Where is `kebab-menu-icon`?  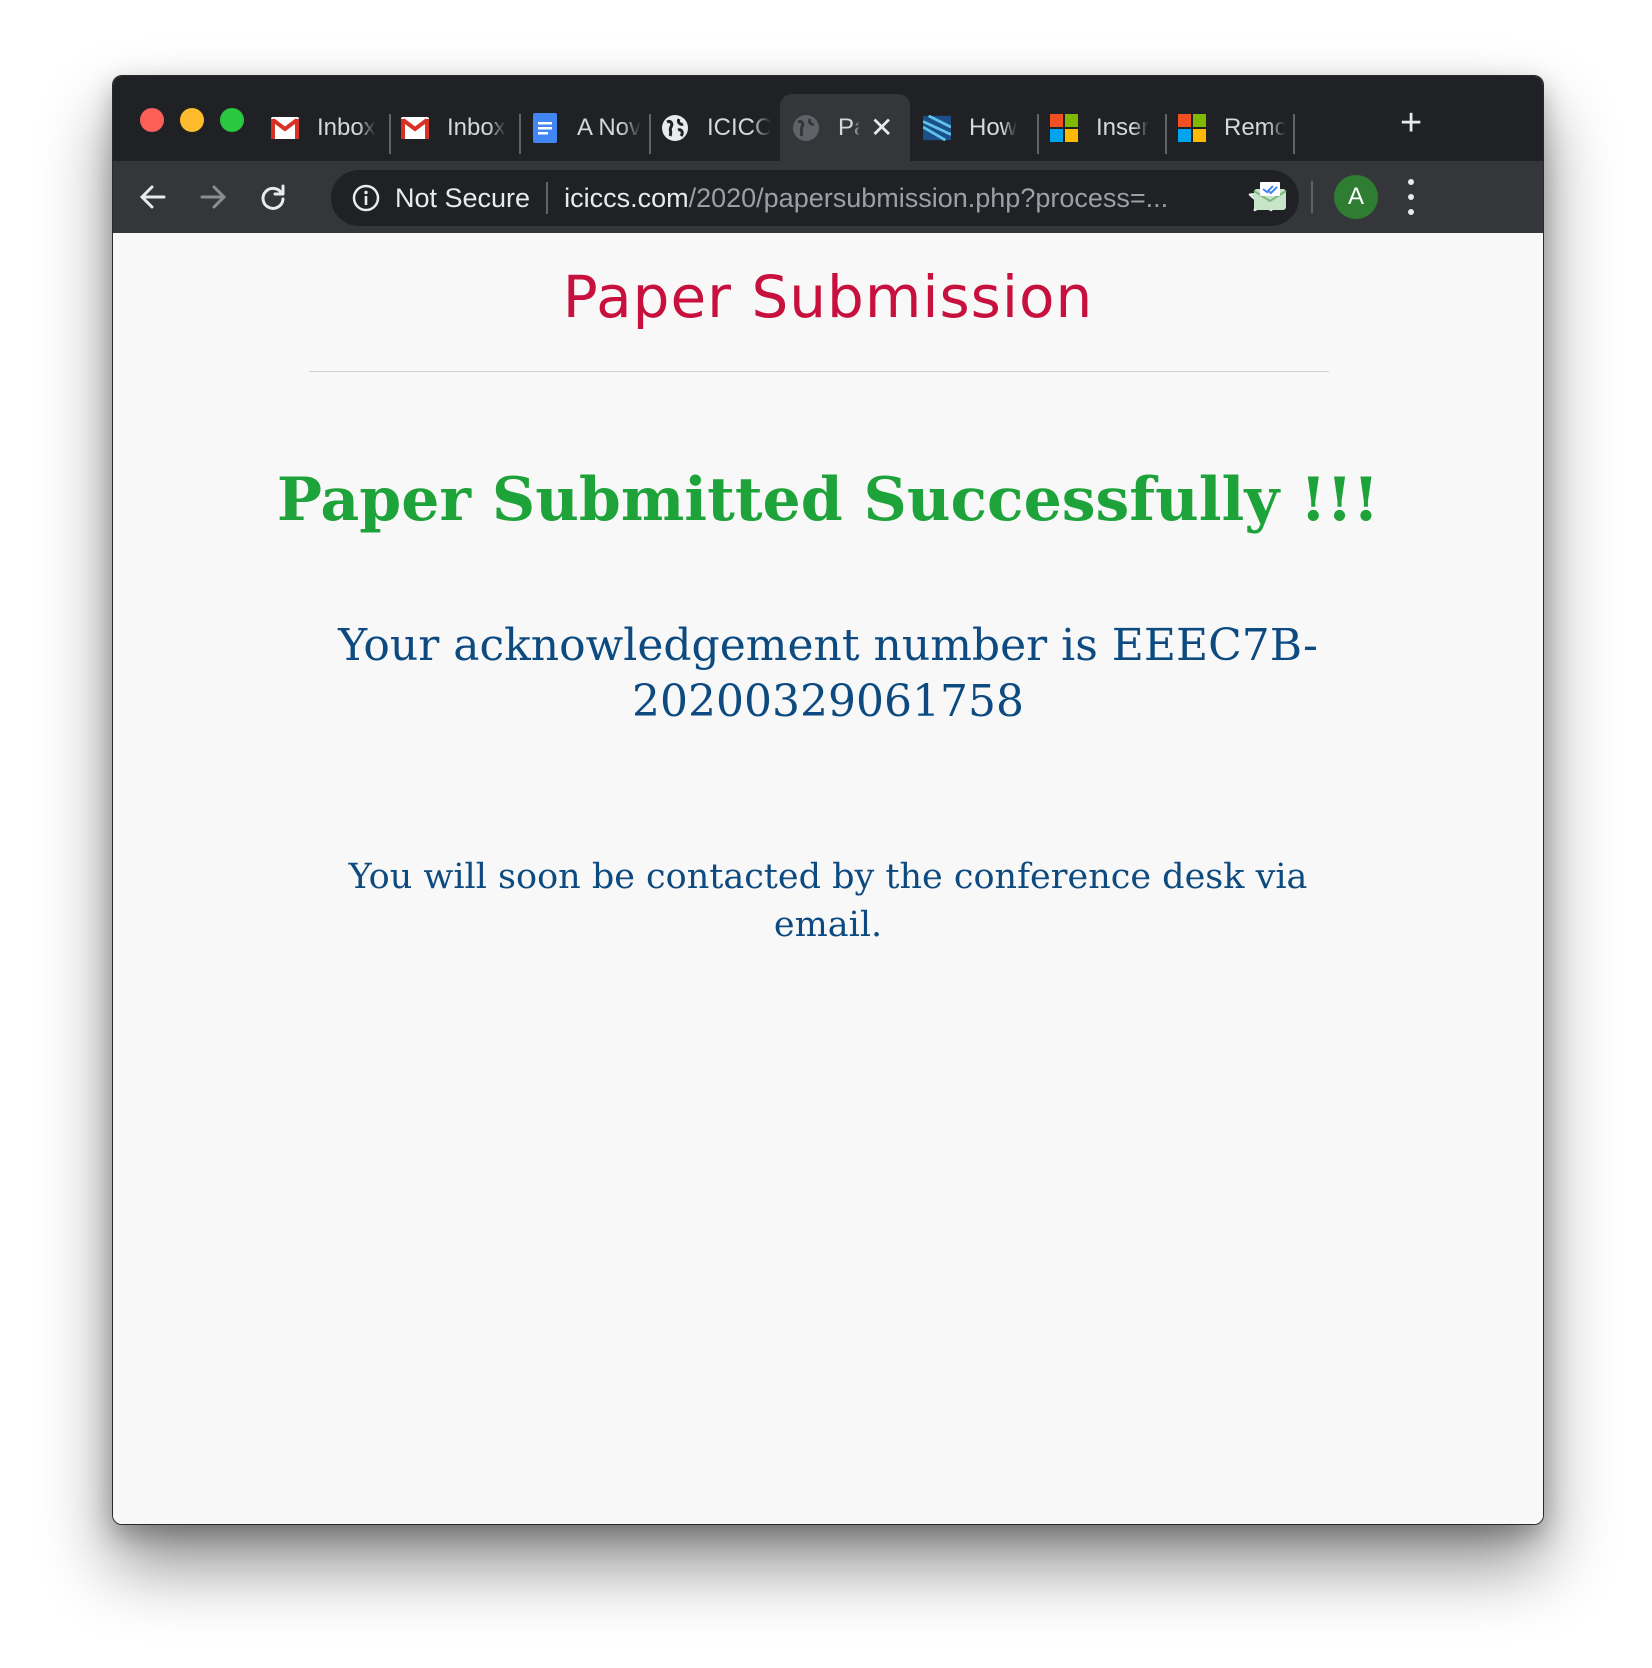
kebab-menu-icon is located at coordinates (1411, 197).